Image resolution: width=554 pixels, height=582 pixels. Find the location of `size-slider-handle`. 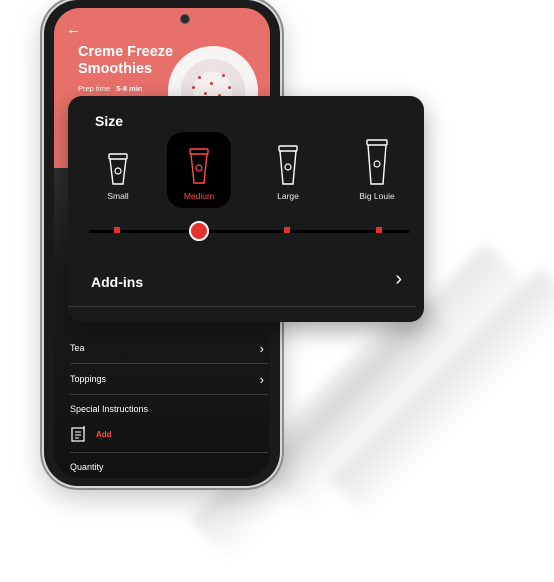

size-slider-handle is located at coordinates (199, 231).